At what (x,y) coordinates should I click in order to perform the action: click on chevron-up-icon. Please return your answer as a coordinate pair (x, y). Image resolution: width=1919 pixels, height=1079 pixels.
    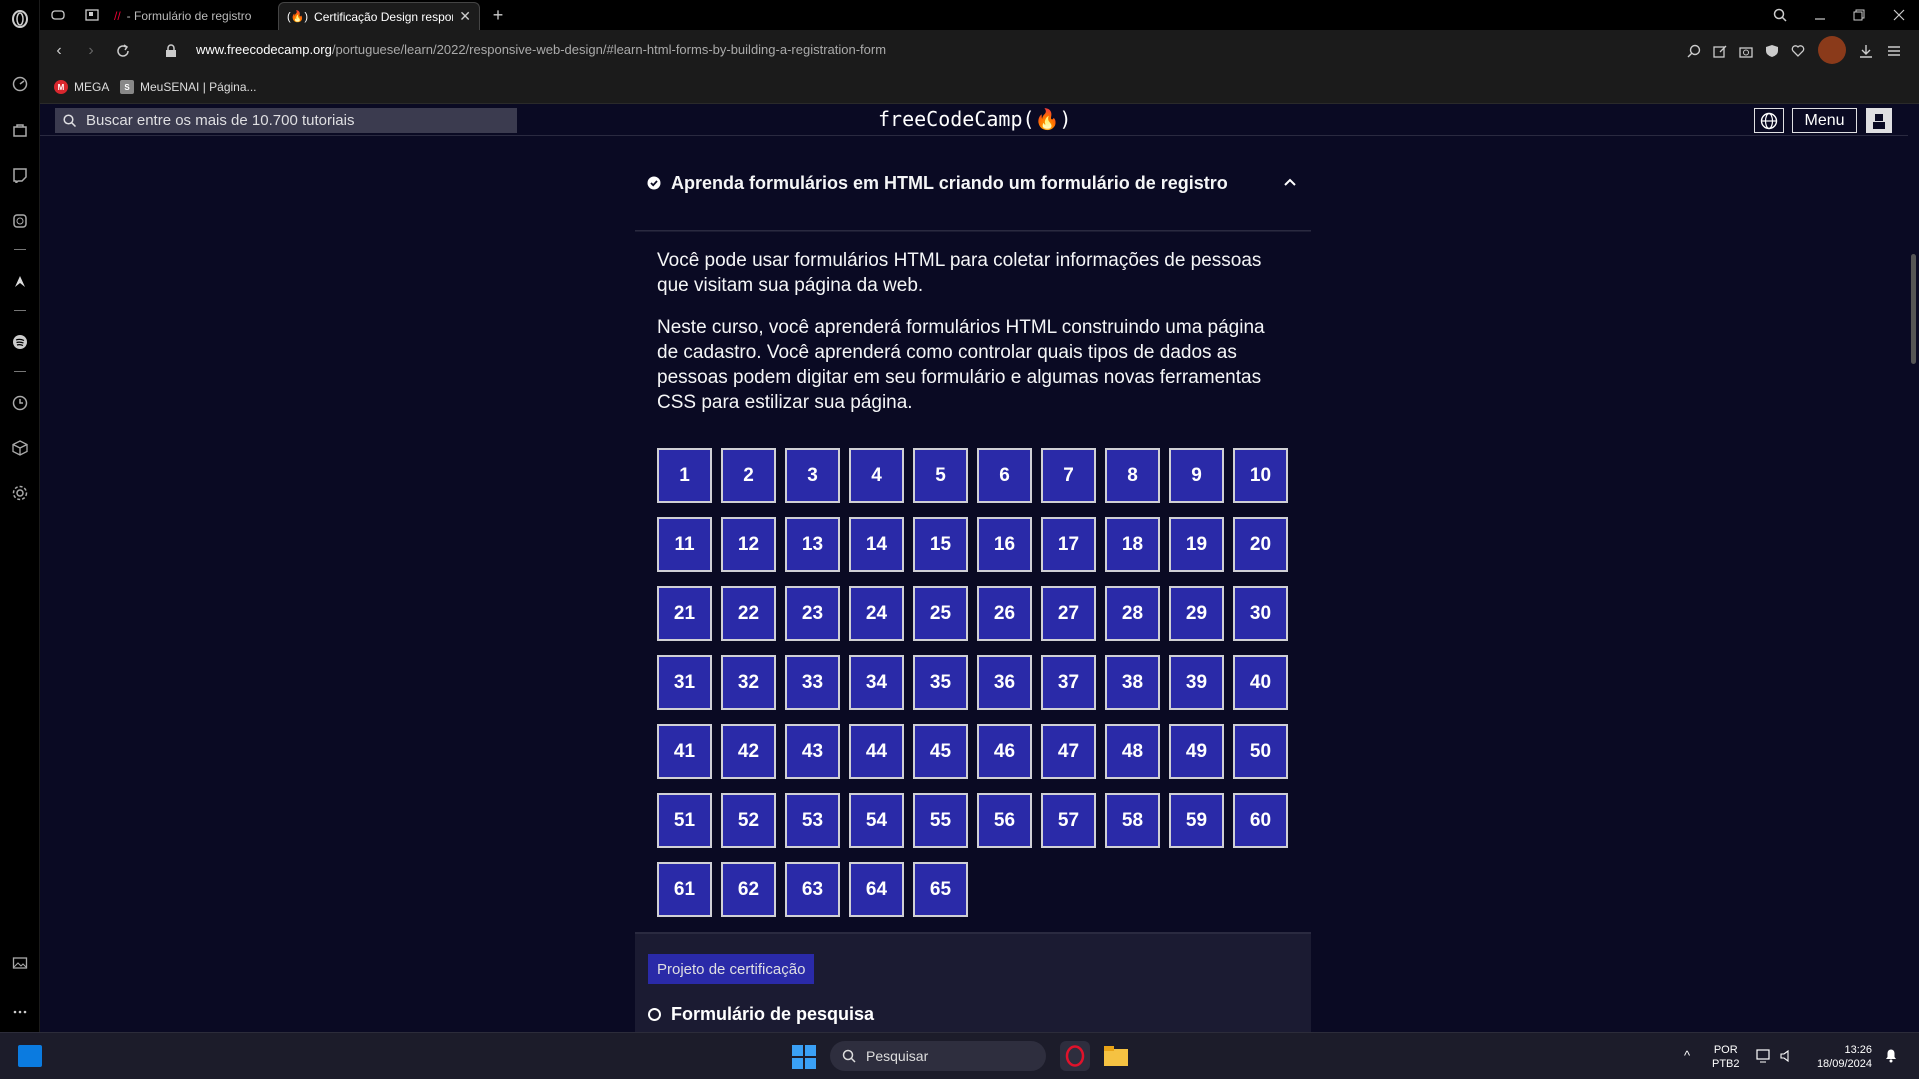
    Looking at the image, I should click on (1290, 182).